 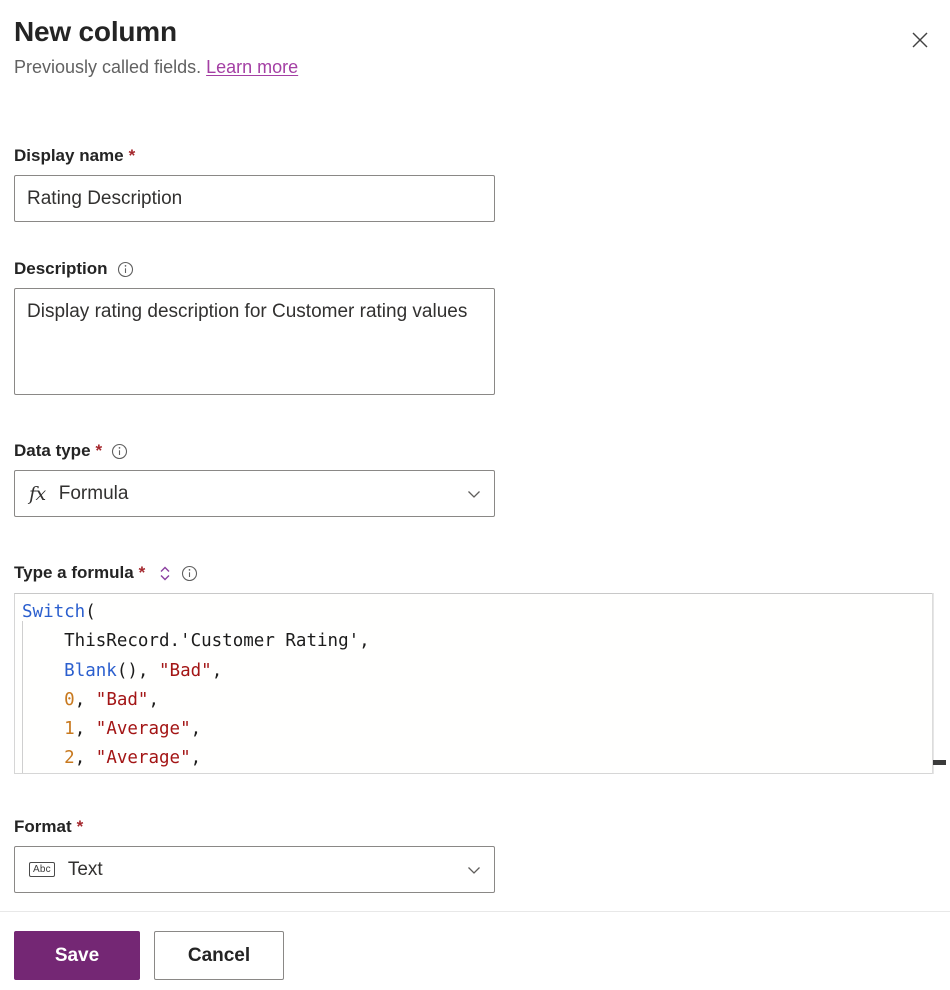 I want to click on formula-token: (, so click(x=90, y=612).